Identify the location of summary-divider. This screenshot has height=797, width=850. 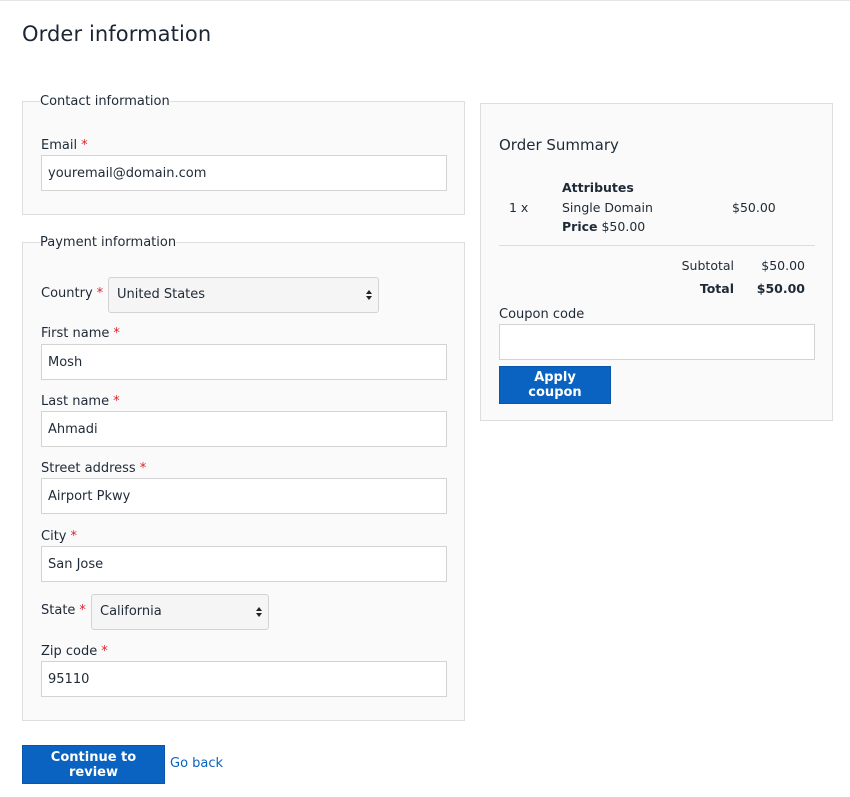
(657, 245).